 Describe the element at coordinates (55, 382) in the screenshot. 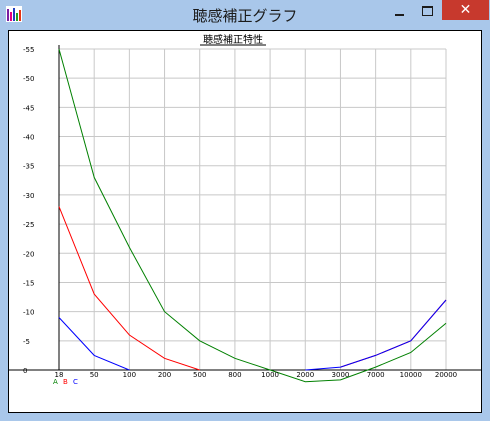

I see `legend-item-a: A` at that location.